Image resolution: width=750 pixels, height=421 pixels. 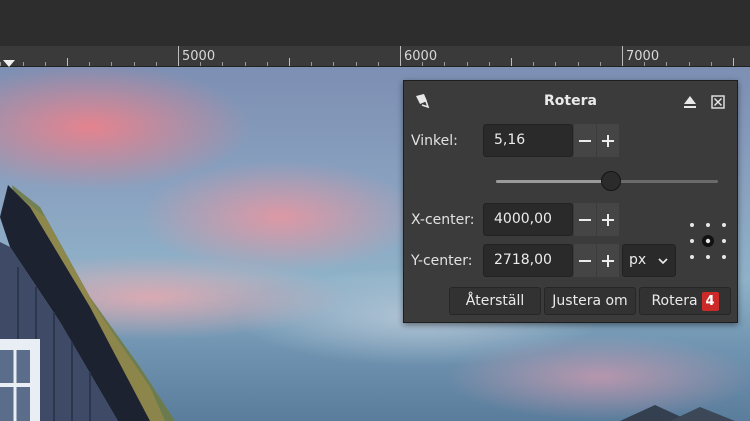 I want to click on x-center-label: X-center:, so click(x=443, y=220).